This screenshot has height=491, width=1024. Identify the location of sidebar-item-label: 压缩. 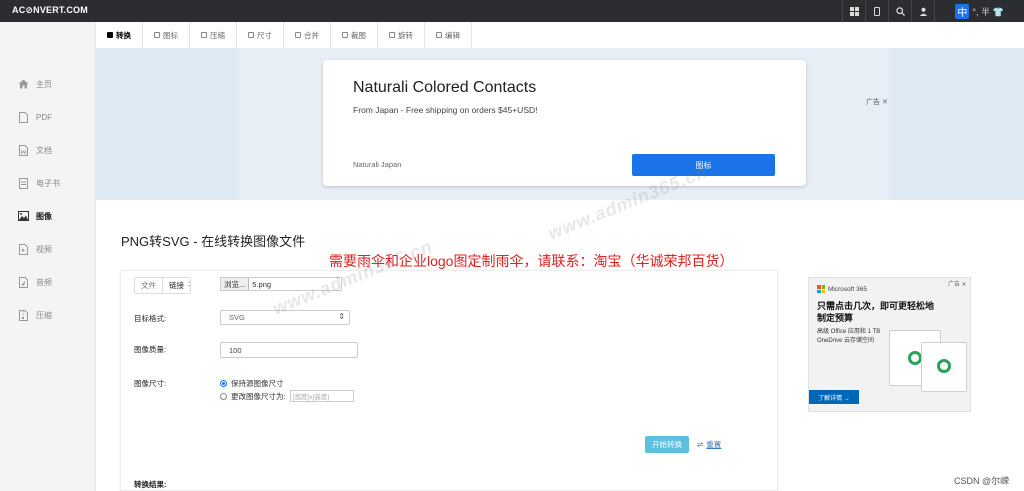
(44, 315).